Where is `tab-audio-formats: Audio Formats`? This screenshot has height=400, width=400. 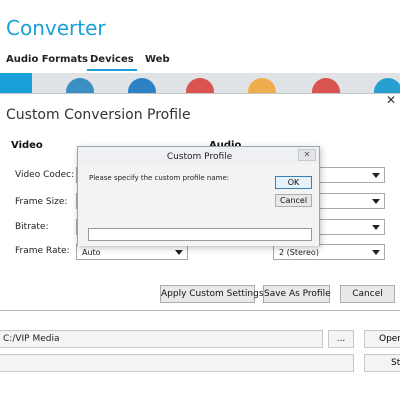 tab-audio-formats: Audio Formats is located at coordinates (47, 59).